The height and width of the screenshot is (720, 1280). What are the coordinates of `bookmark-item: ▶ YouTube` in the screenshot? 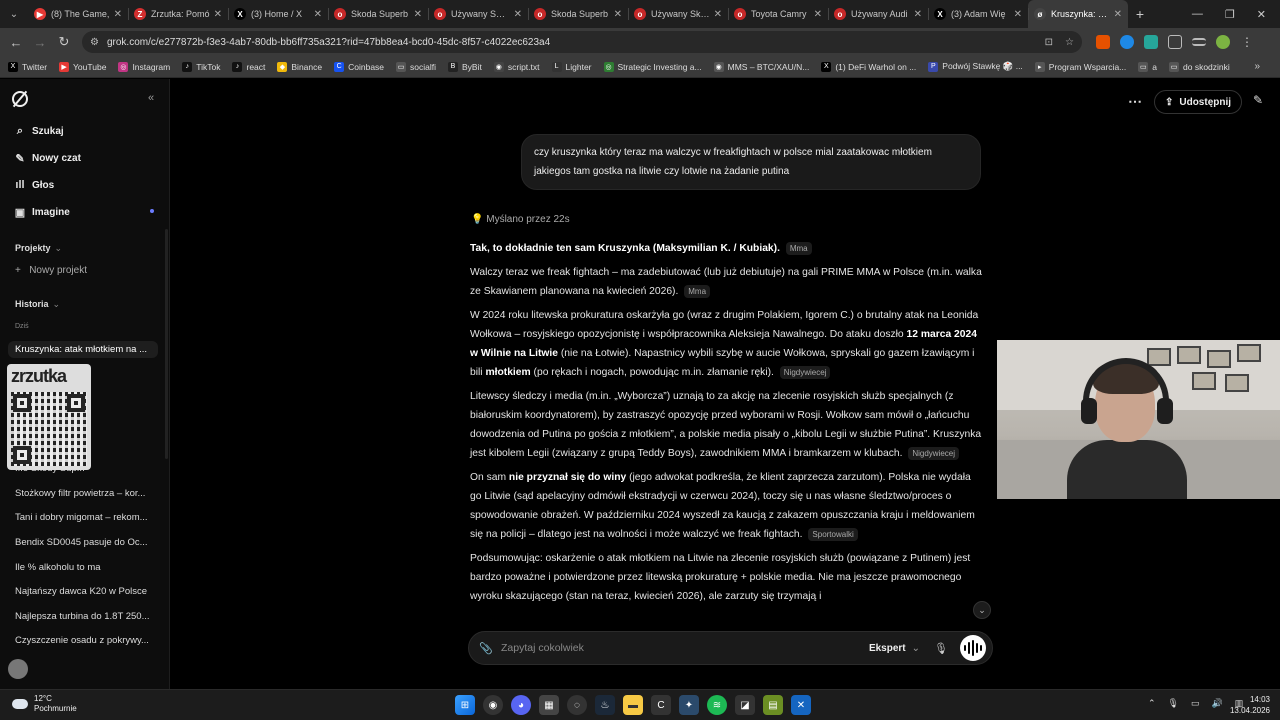 It's located at (82, 66).